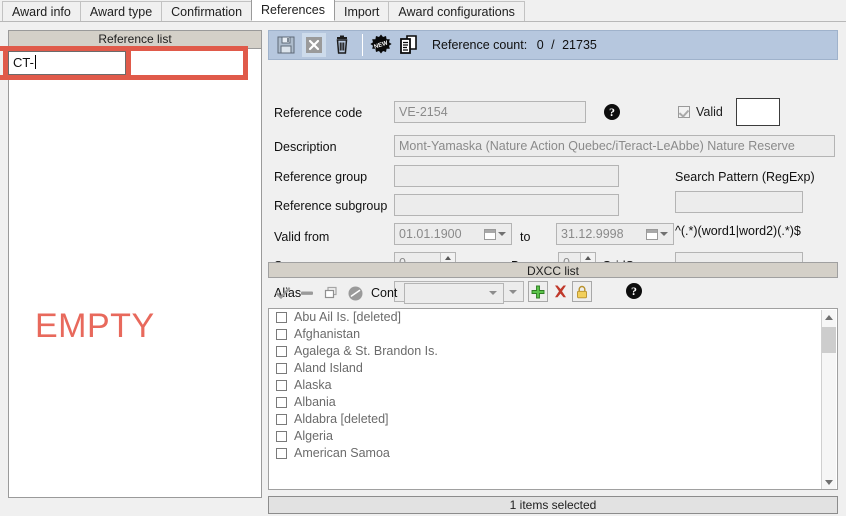 This screenshot has height=516, width=846. I want to click on reference-count-status: Reference count: 0 / 21735, so click(514, 45).